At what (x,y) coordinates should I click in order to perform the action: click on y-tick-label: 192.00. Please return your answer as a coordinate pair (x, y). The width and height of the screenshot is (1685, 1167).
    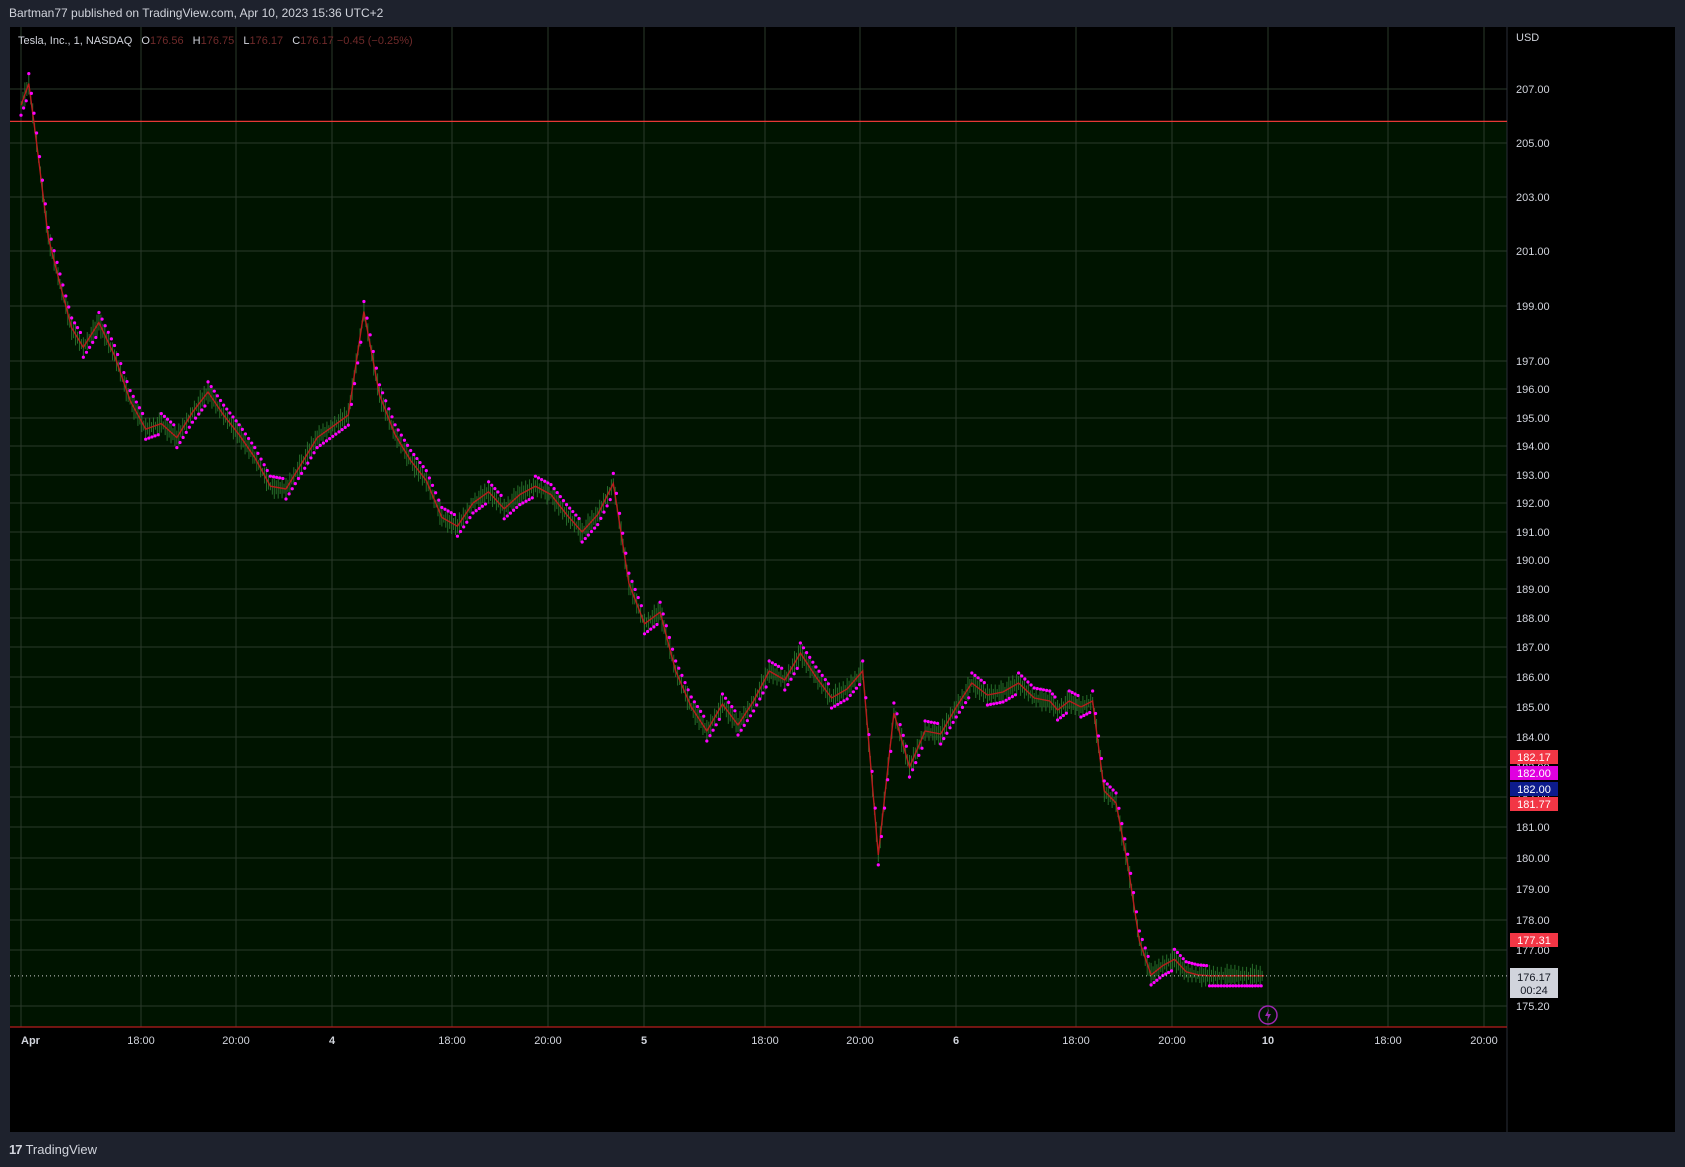
    Looking at the image, I should click on (1533, 504).